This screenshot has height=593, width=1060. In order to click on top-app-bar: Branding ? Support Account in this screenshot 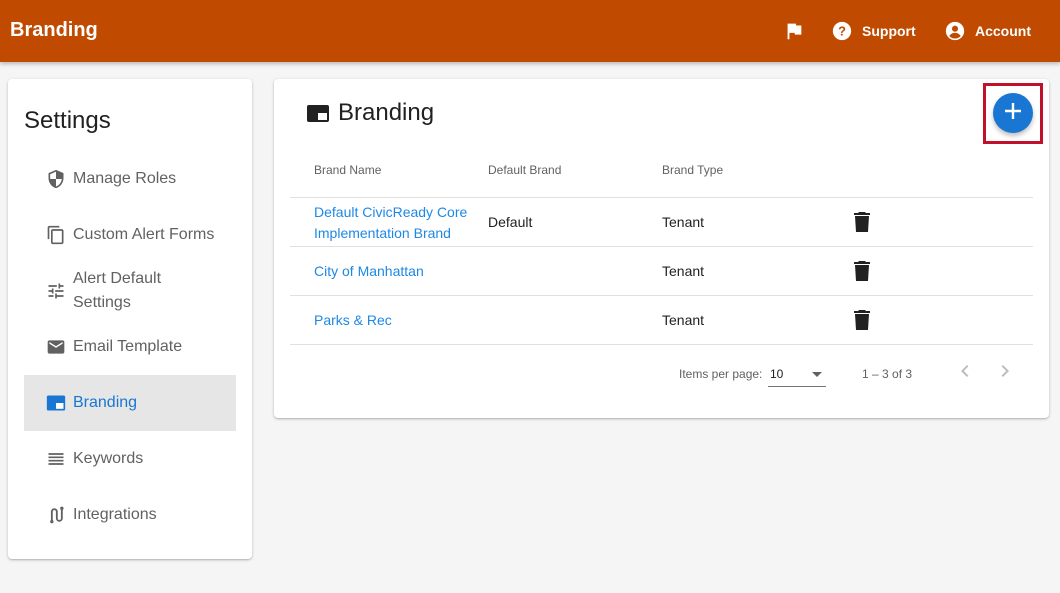, I will do `click(530, 31)`.